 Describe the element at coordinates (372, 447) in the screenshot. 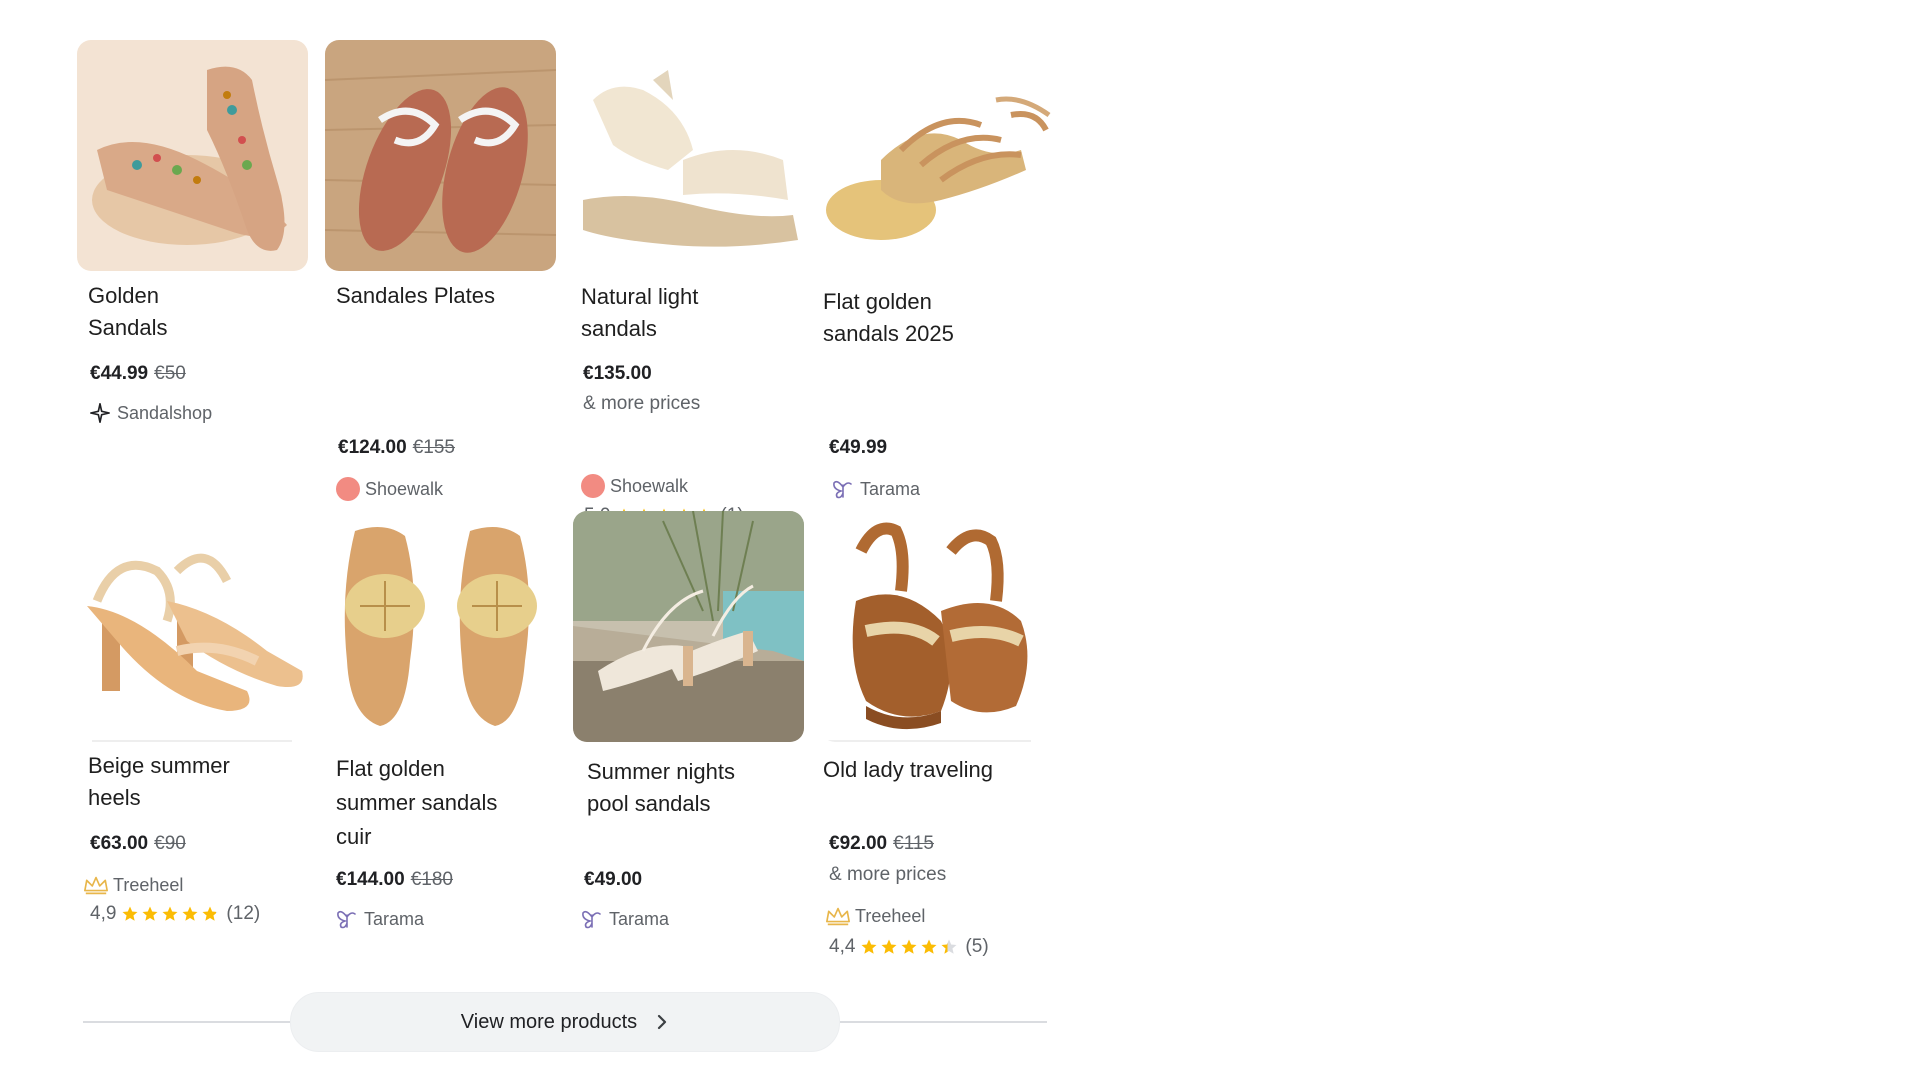

I see `price: €124.00` at that location.